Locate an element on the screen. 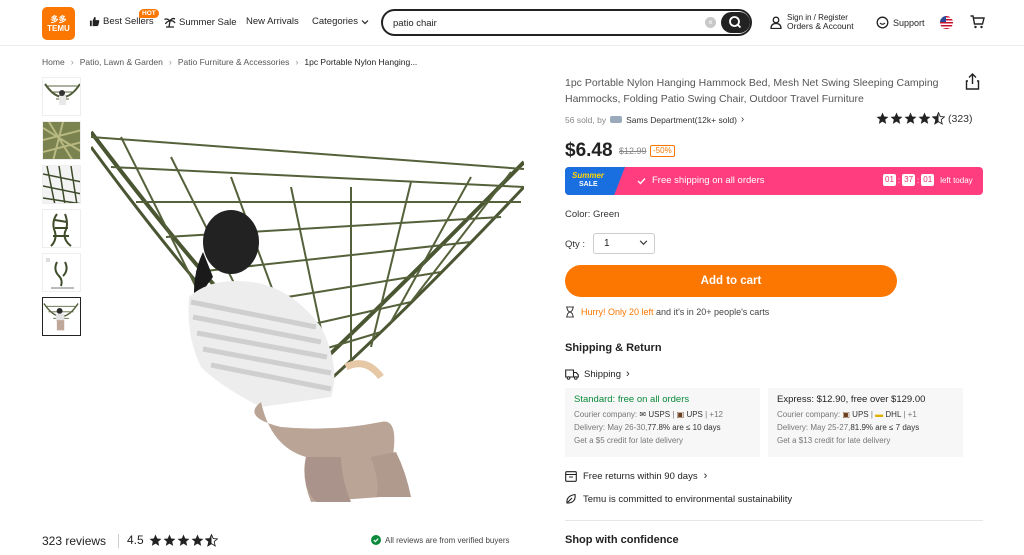  courier-more: +1 is located at coordinates (912, 414).